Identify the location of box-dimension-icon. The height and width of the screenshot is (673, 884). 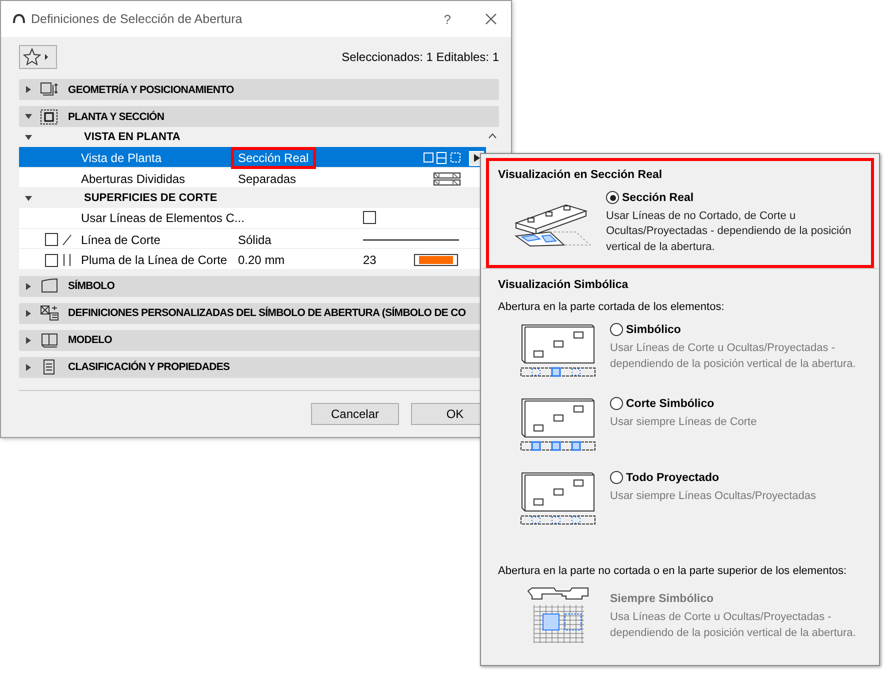
(50, 90).